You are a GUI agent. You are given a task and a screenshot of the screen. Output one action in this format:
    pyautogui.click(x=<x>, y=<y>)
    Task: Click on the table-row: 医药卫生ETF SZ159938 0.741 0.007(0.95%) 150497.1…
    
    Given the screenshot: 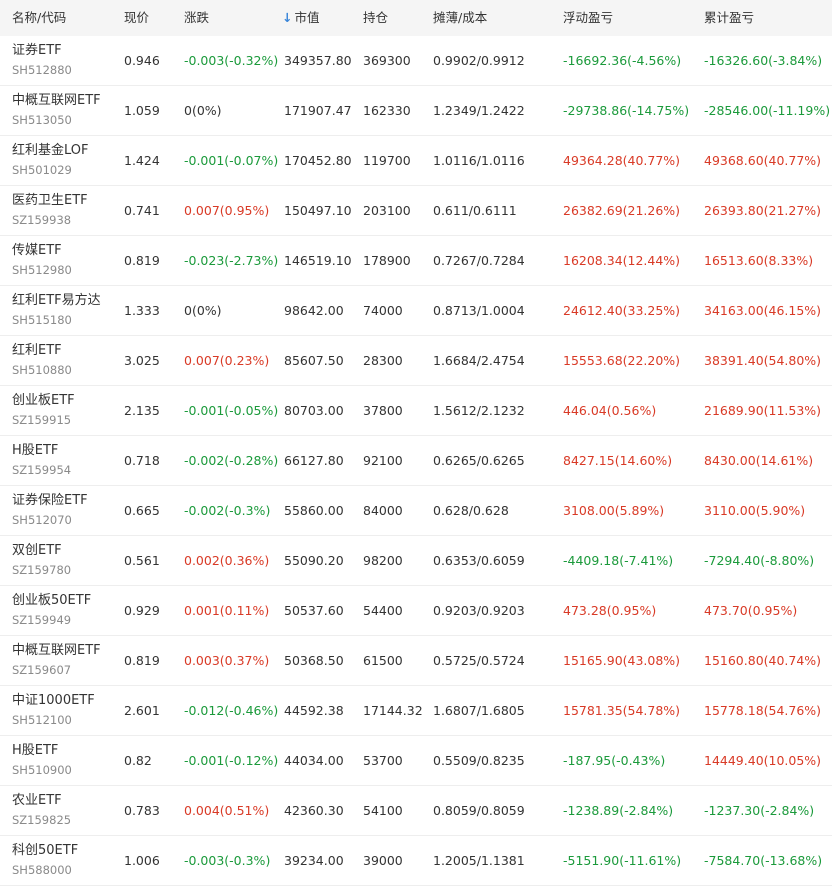 What is the action you would take?
    pyautogui.click(x=416, y=211)
    